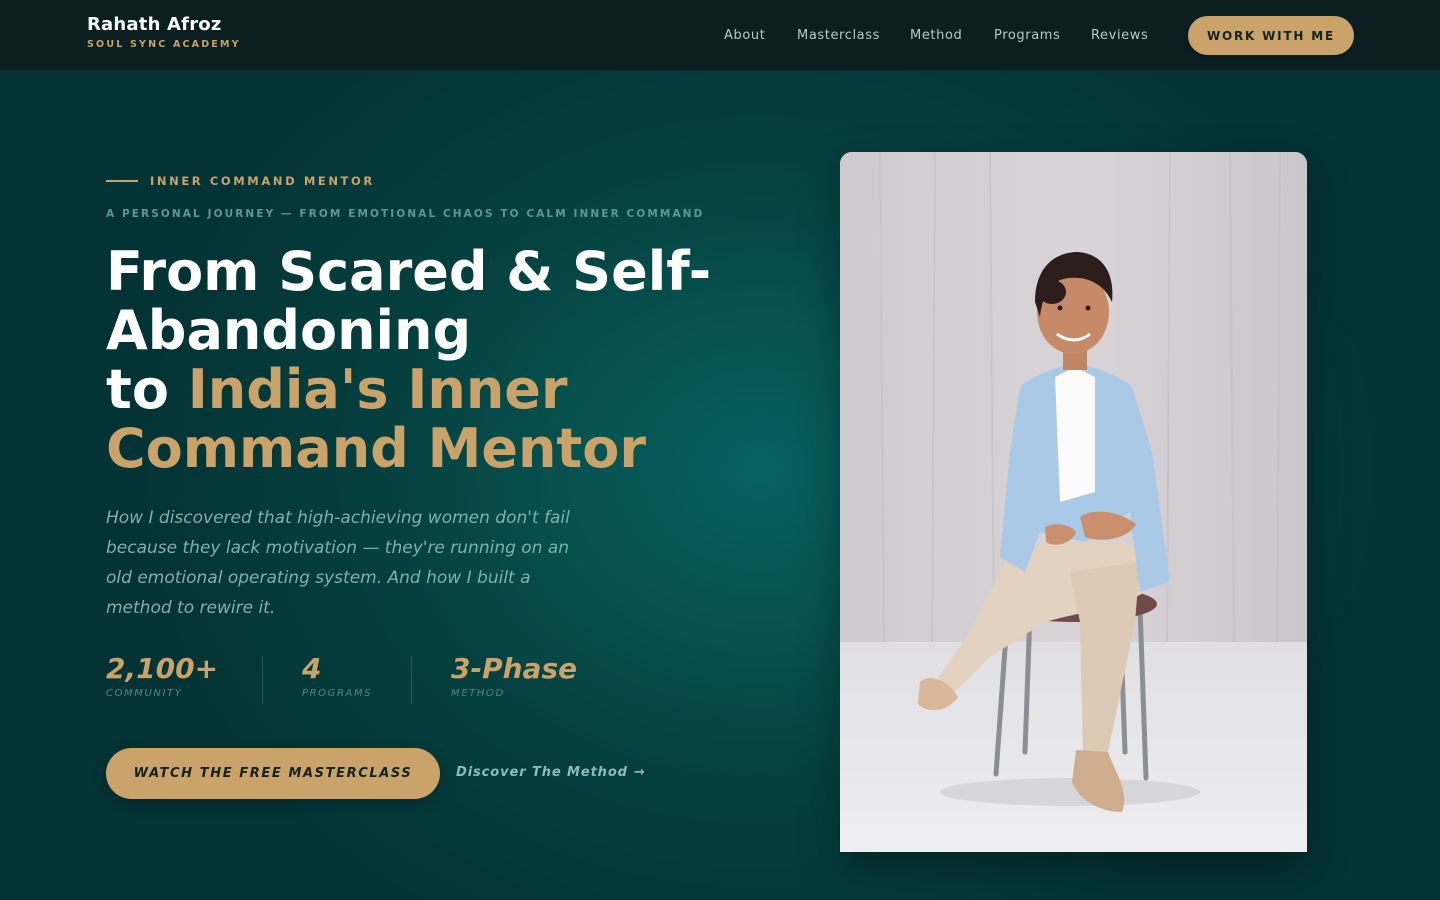 The width and height of the screenshot is (1440, 900). I want to click on nav-link-programs: Programs, so click(1027, 35).